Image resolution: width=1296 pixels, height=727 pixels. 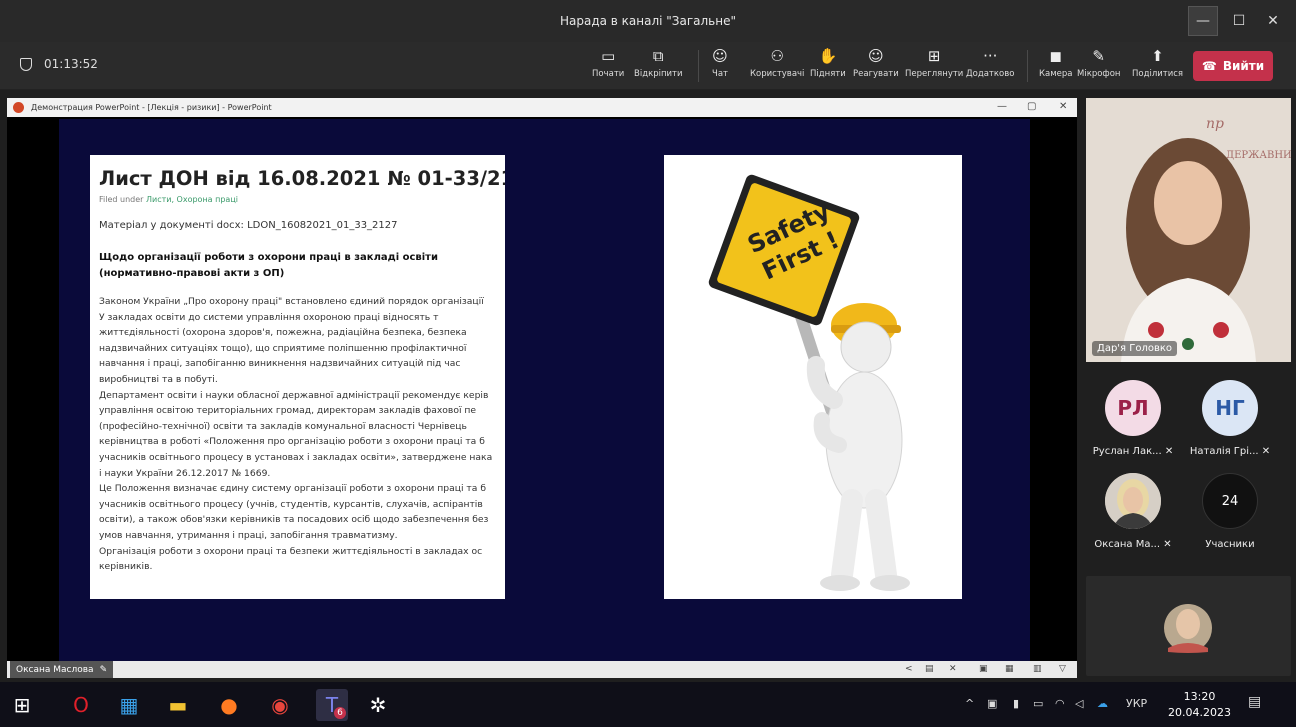 I want to click on participant-tile: НГ Наталія Грі... ✕, so click(x=1230, y=427).